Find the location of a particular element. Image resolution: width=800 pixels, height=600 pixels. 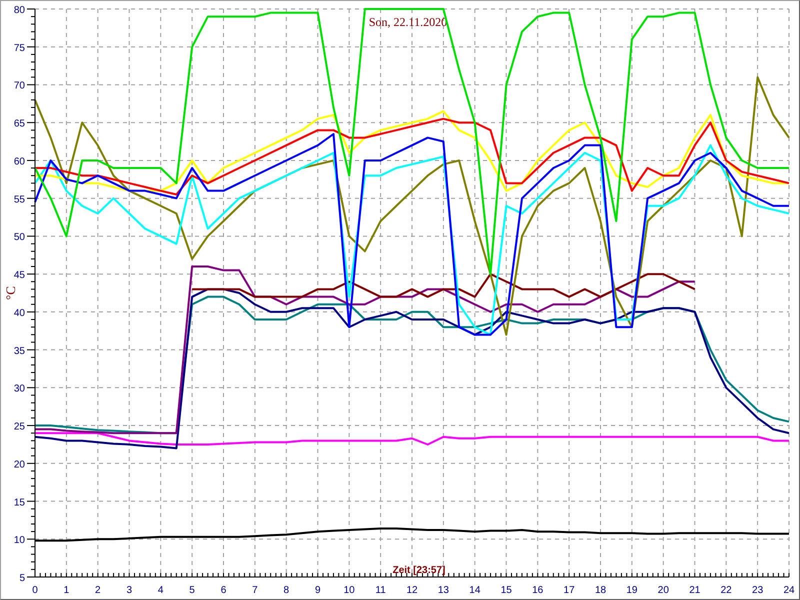

axis-label: 30 is located at coordinates (19, 389).